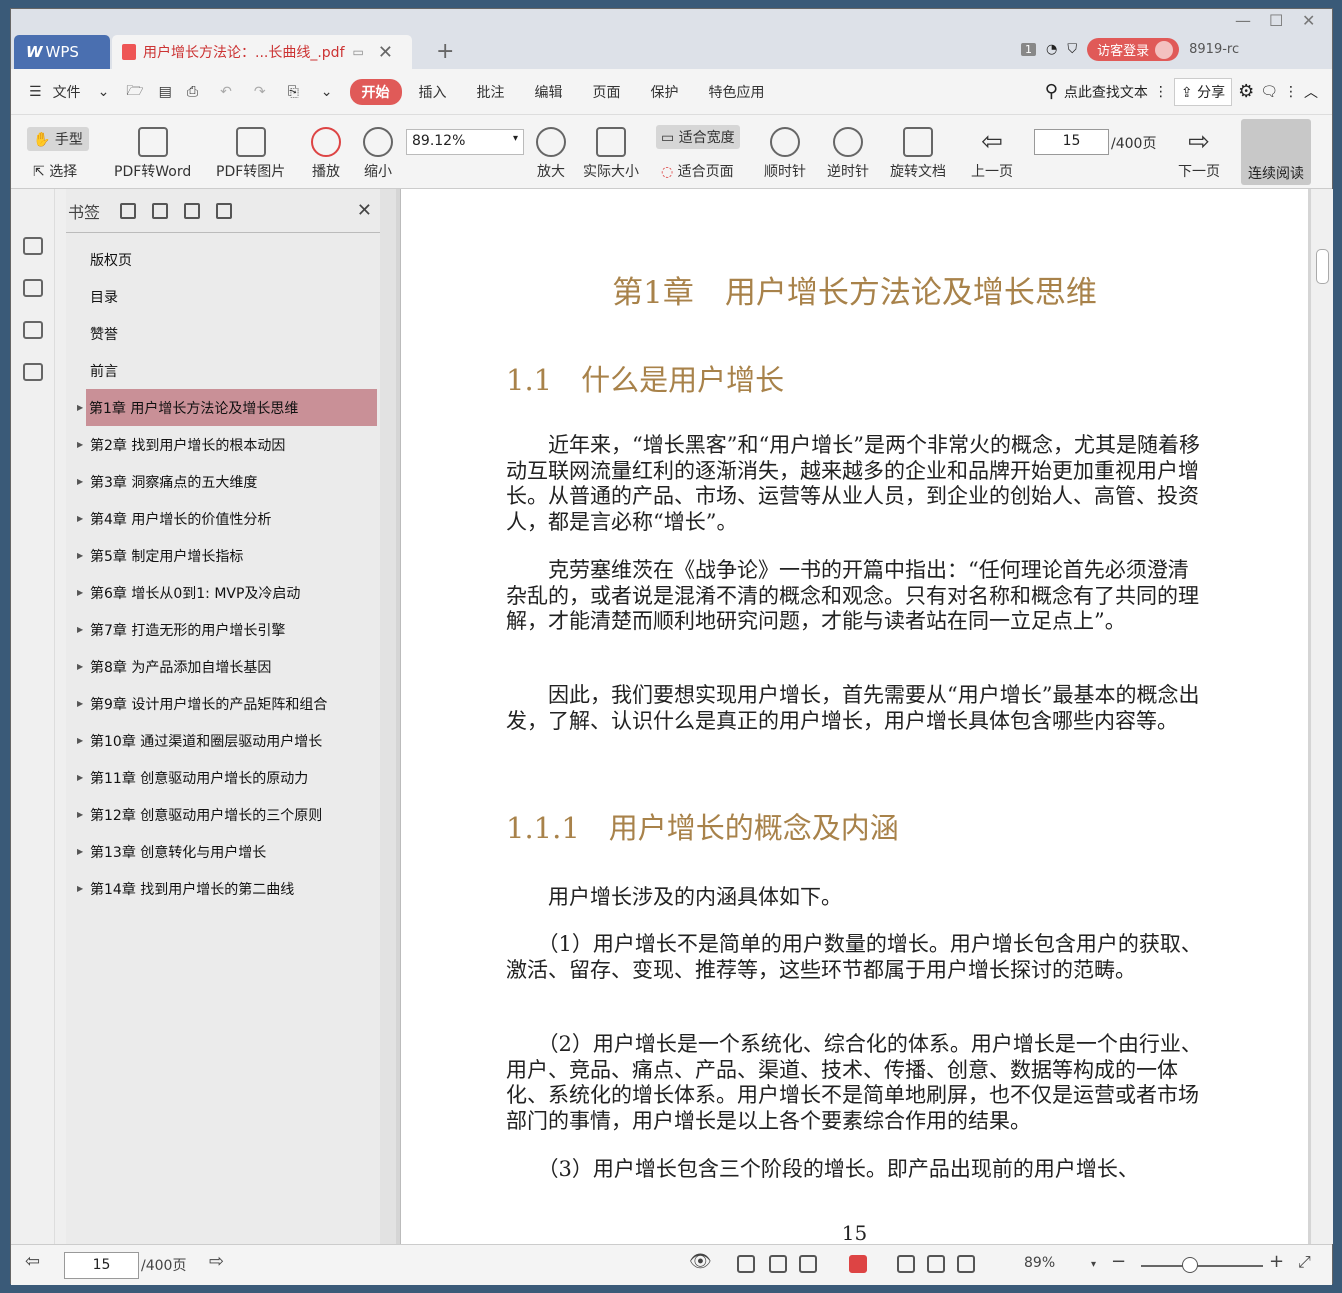 The height and width of the screenshot is (1293, 1342). Describe the element at coordinates (223, 666) in the screenshot. I see `bookmark-item: ▶ 第8章 为产品添加自增长基因` at that location.